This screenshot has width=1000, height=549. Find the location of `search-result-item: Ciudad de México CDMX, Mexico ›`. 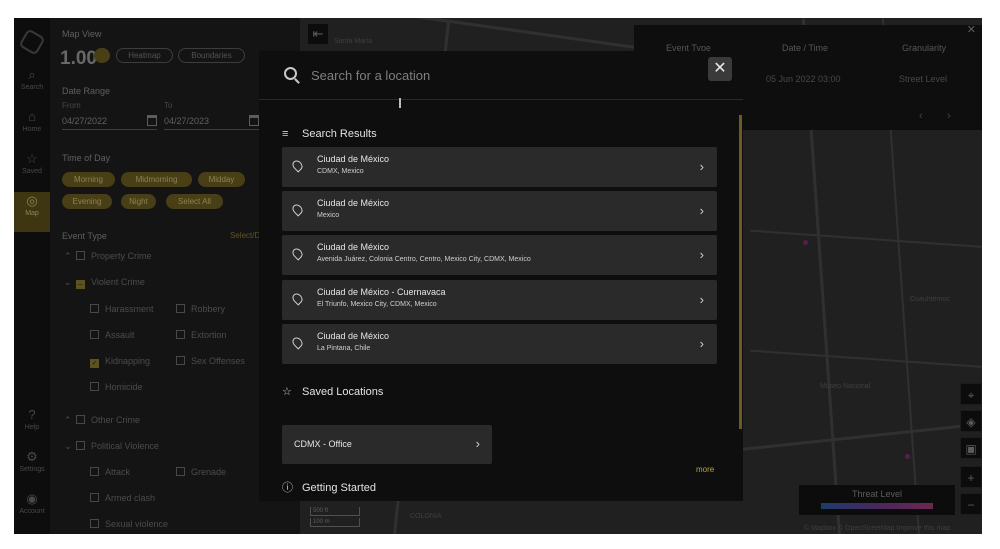

search-result-item: Ciudad de México CDMX, Mexico › is located at coordinates (499, 167).